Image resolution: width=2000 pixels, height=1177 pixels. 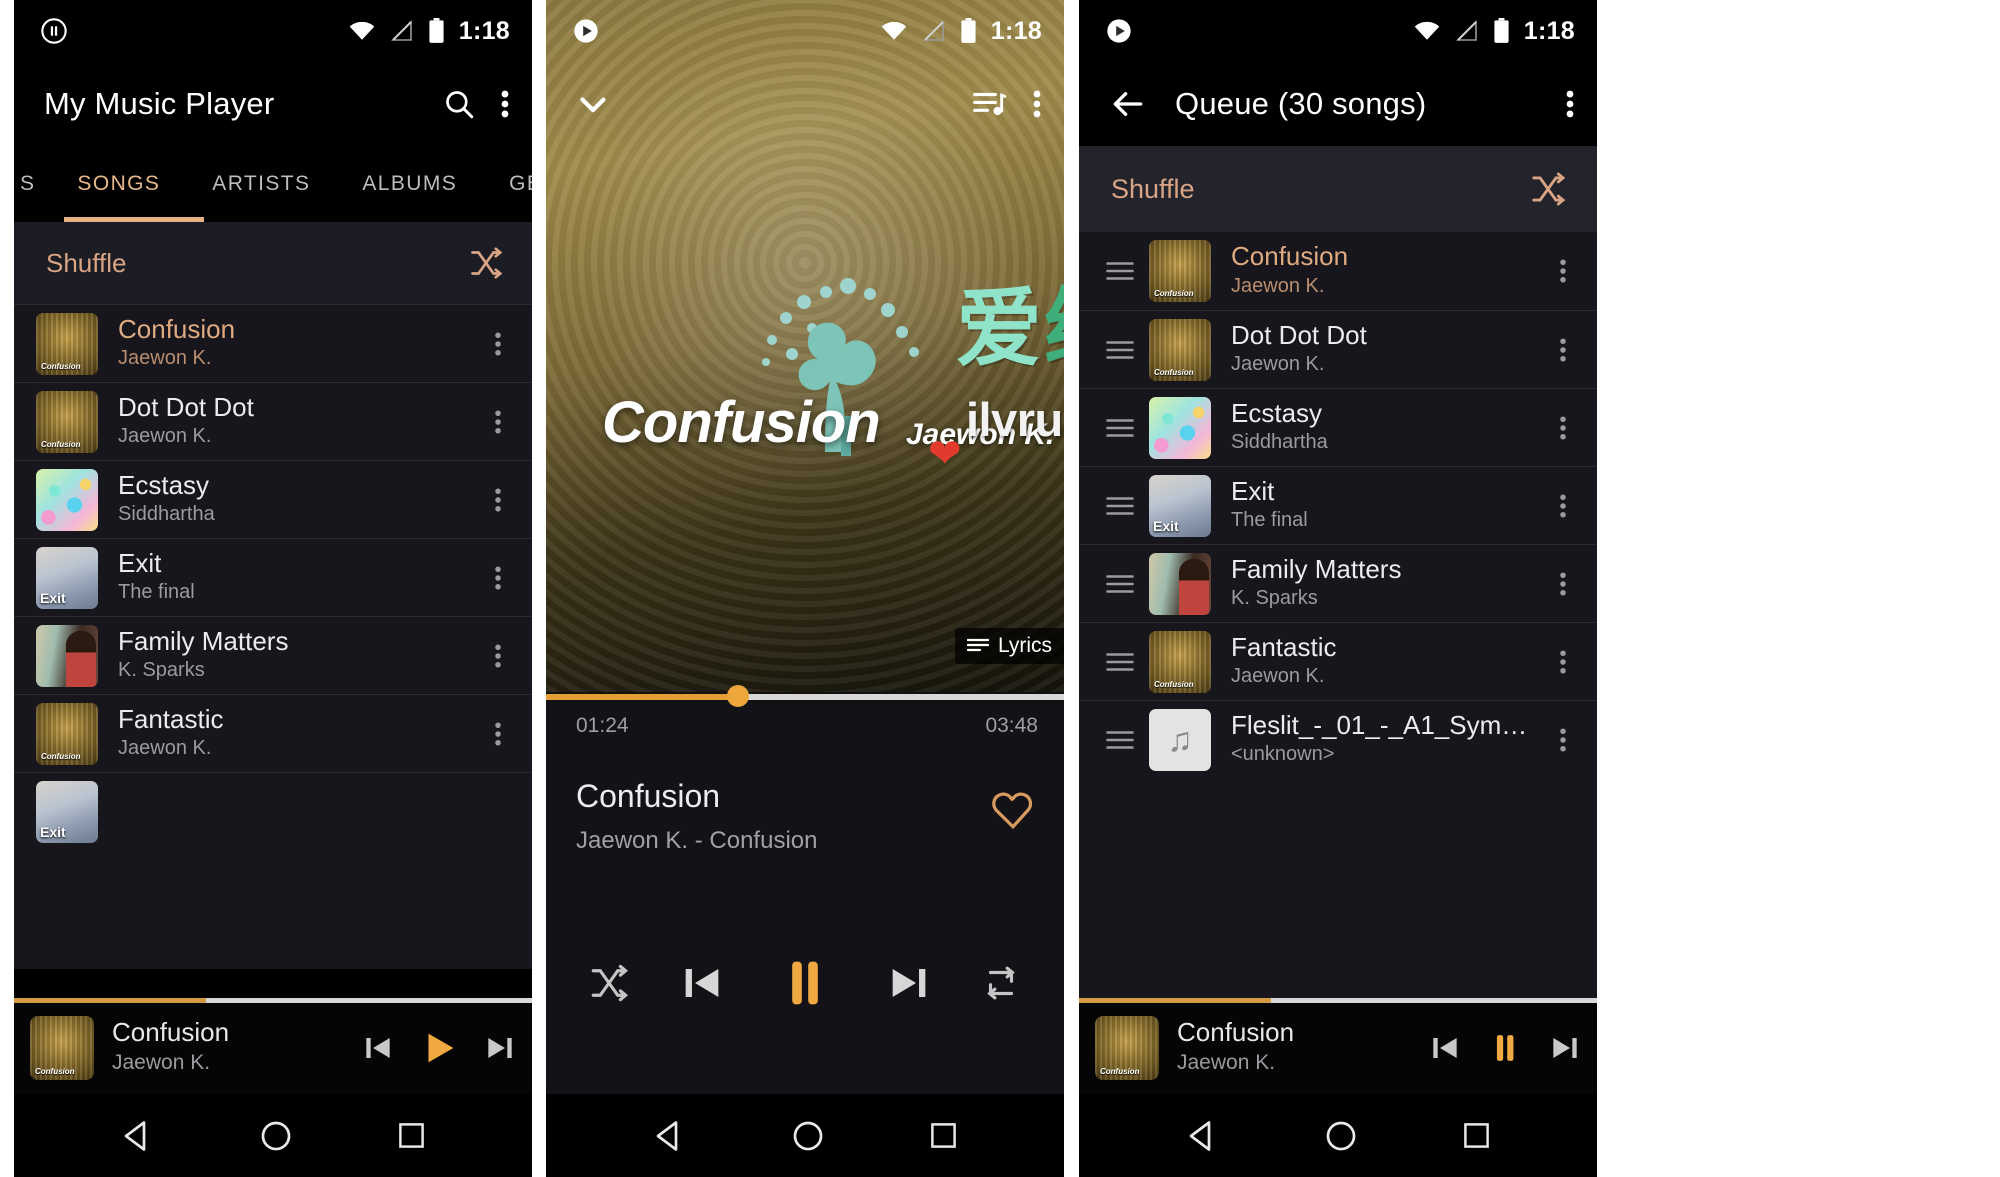 I want to click on tab-artists: ARTISTS, so click(x=261, y=184).